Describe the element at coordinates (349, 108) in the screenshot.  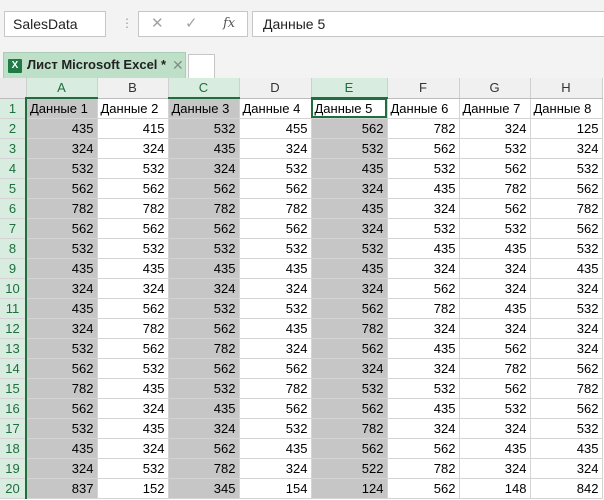
I see `cell: Данные 5` at that location.